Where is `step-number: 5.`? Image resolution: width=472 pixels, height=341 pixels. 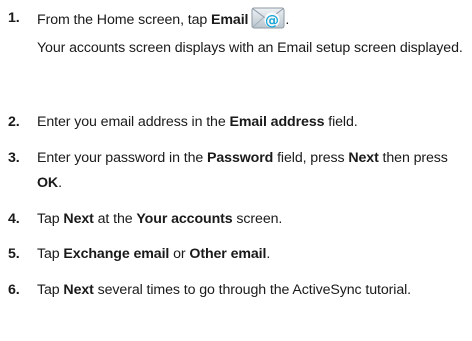
step-number: 5. is located at coordinates (14, 254).